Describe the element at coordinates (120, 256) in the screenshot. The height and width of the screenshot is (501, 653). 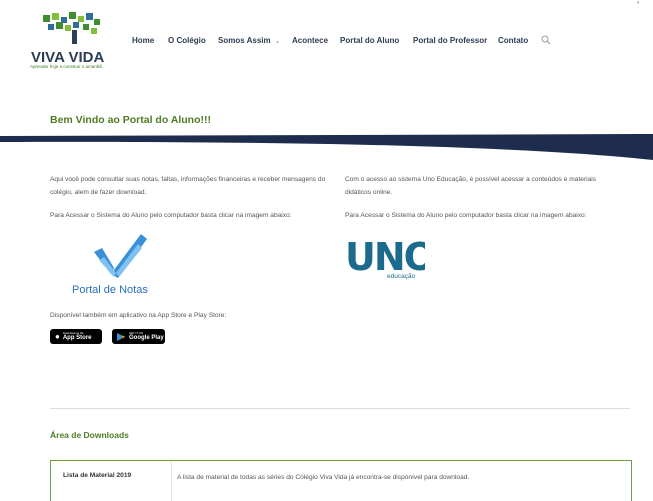
I see `checkmark-icon` at that location.